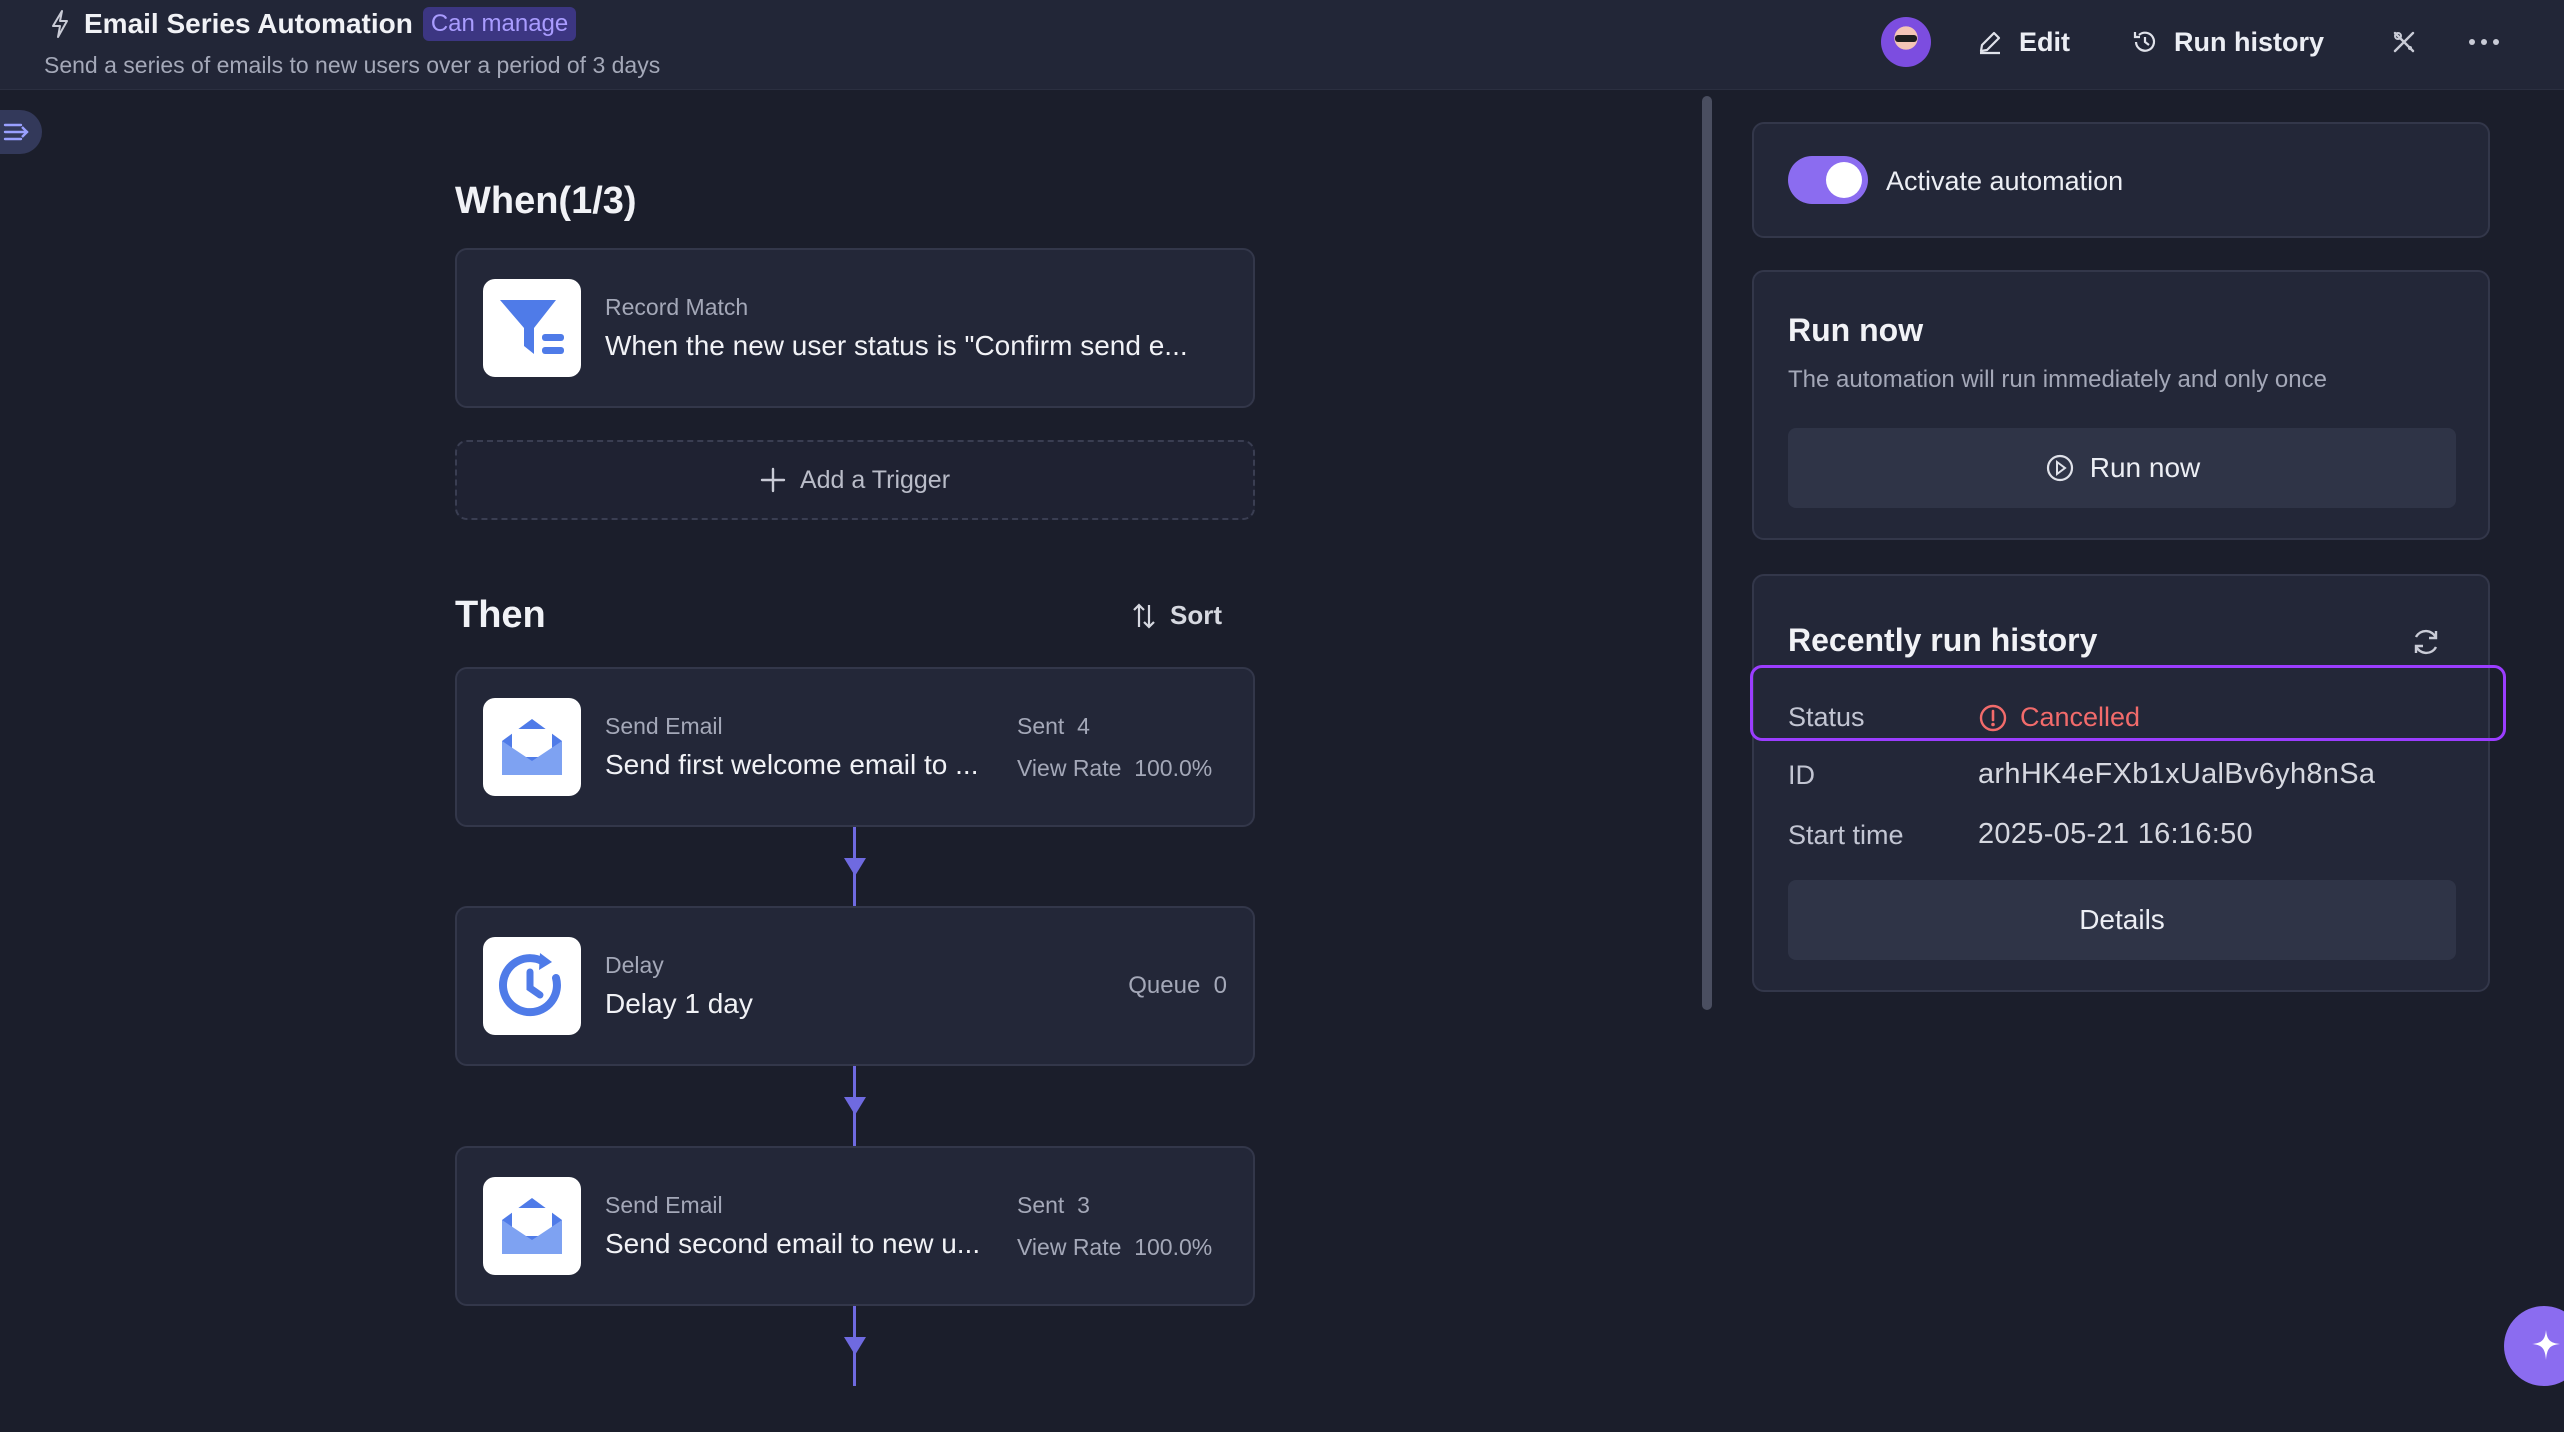 This screenshot has width=2564, height=1432. What do you see at coordinates (1943, 640) in the screenshot?
I see `history-title: Recently run history` at bounding box center [1943, 640].